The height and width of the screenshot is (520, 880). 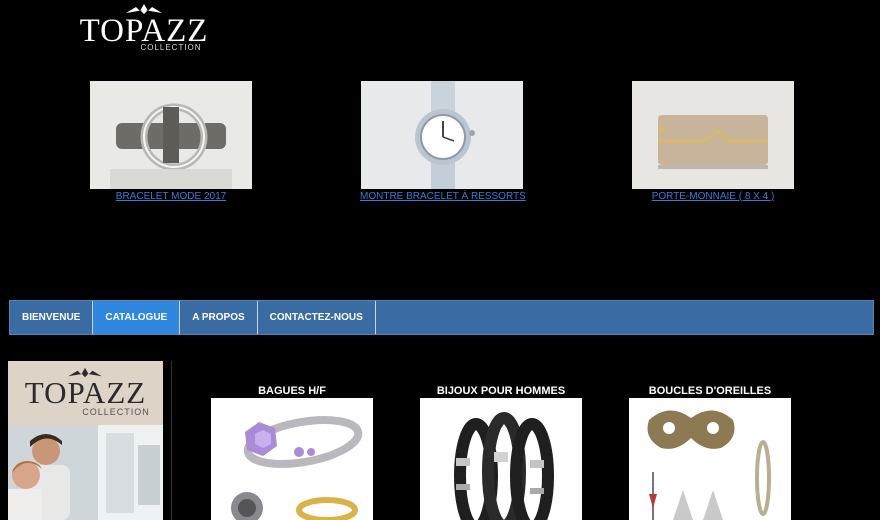 I want to click on wallet-image, so click(x=713, y=135).